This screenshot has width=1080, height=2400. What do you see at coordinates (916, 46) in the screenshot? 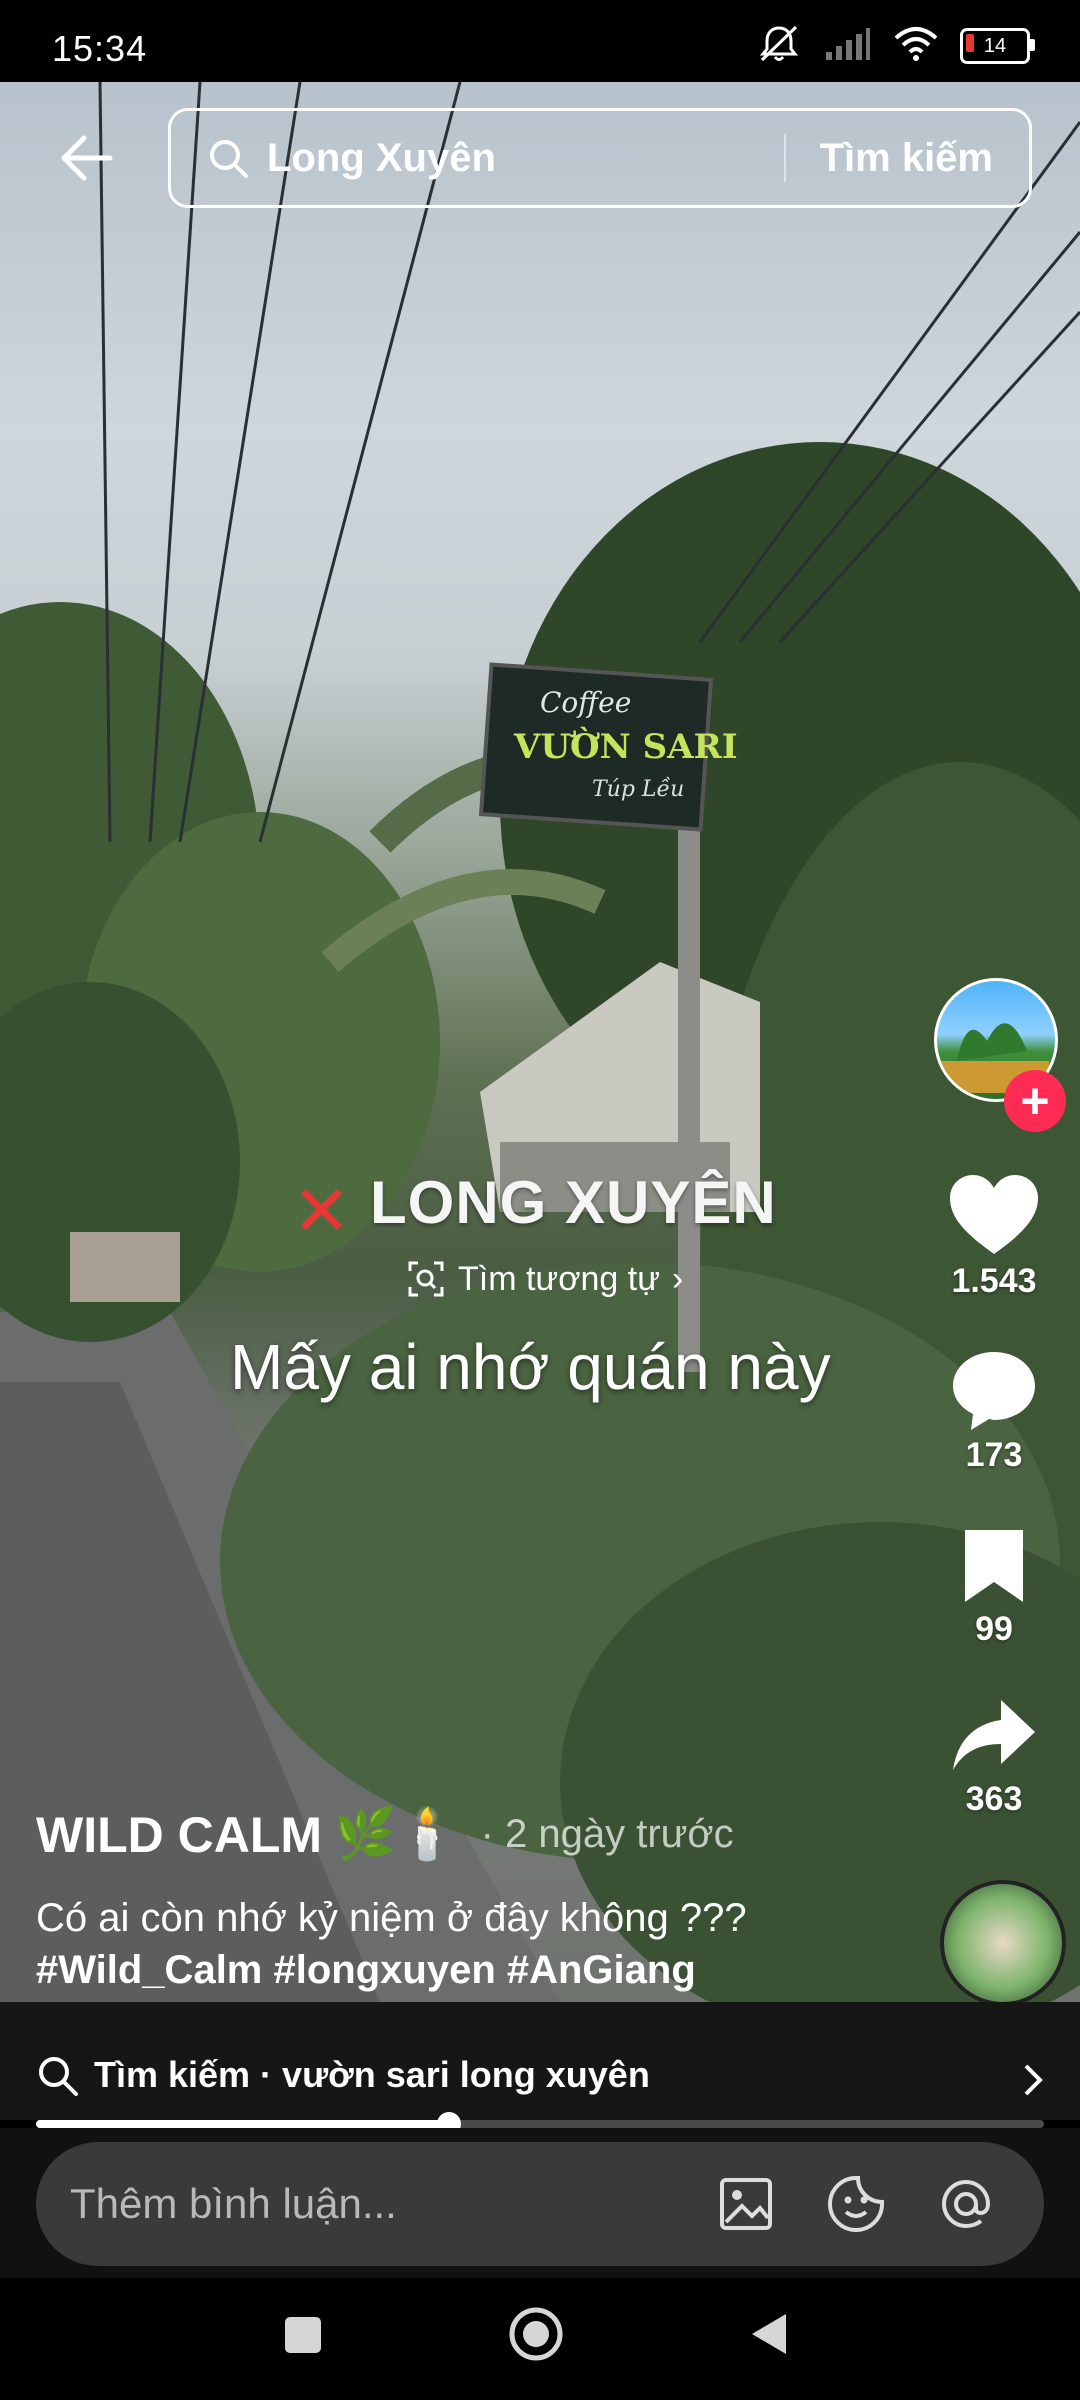
I see `wifi-icon` at bounding box center [916, 46].